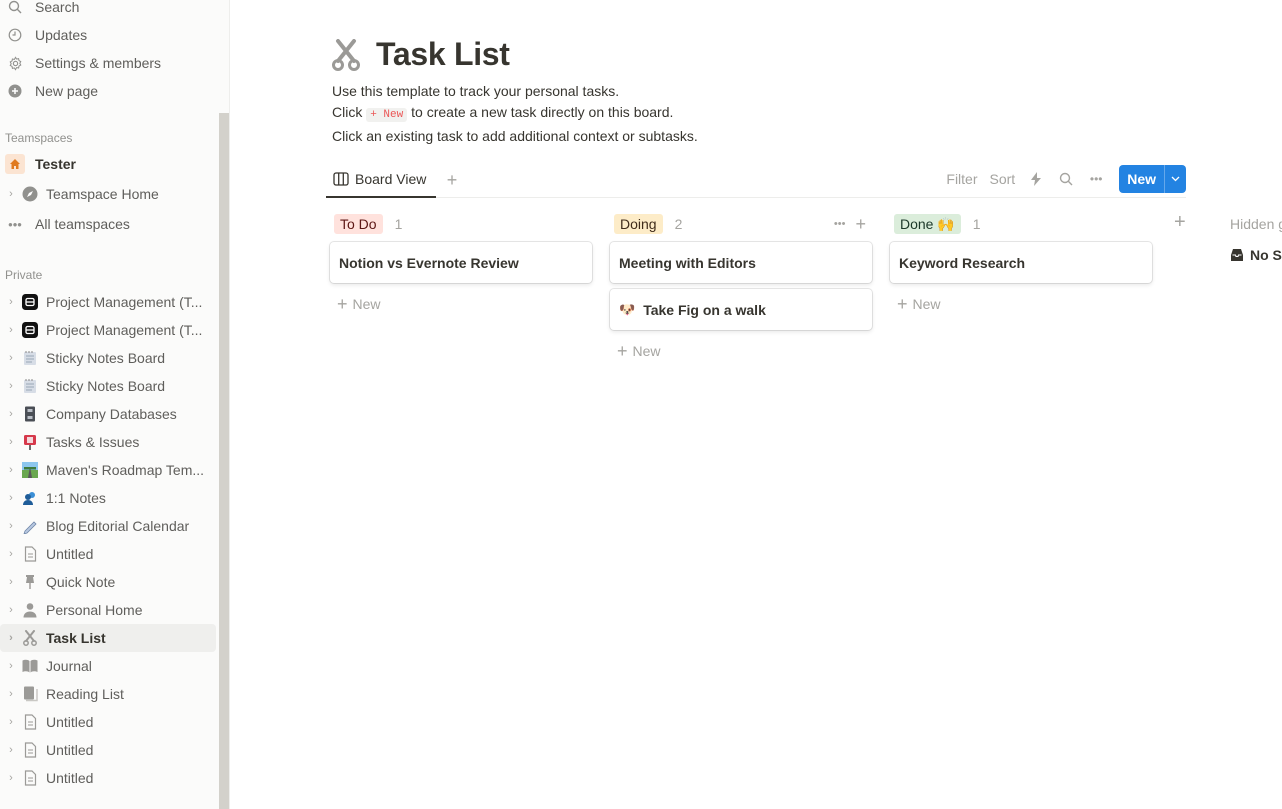 This screenshot has width=1282, height=809. Describe the element at coordinates (1096, 179) in the screenshot. I see `more-options-icon: •••` at that location.